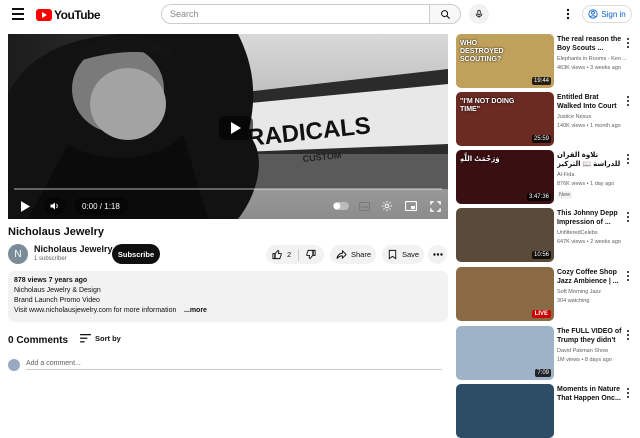 This screenshot has height=438, width=640. Describe the element at coordinates (437, 254) in the screenshot. I see `more-actions-button` at that location.